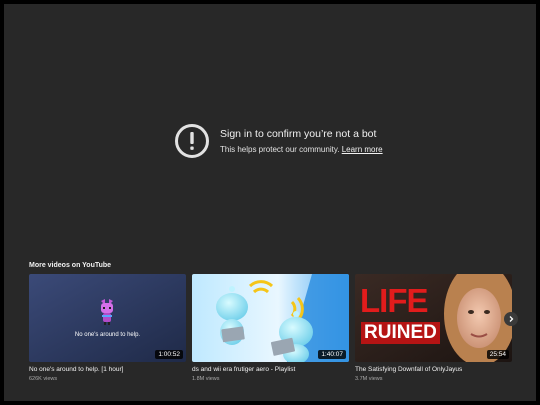 The height and width of the screenshot is (405, 540). Describe the element at coordinates (433, 369) in the screenshot. I see `video-title: The Satisfying Downfall of OnlyJayus` at that location.